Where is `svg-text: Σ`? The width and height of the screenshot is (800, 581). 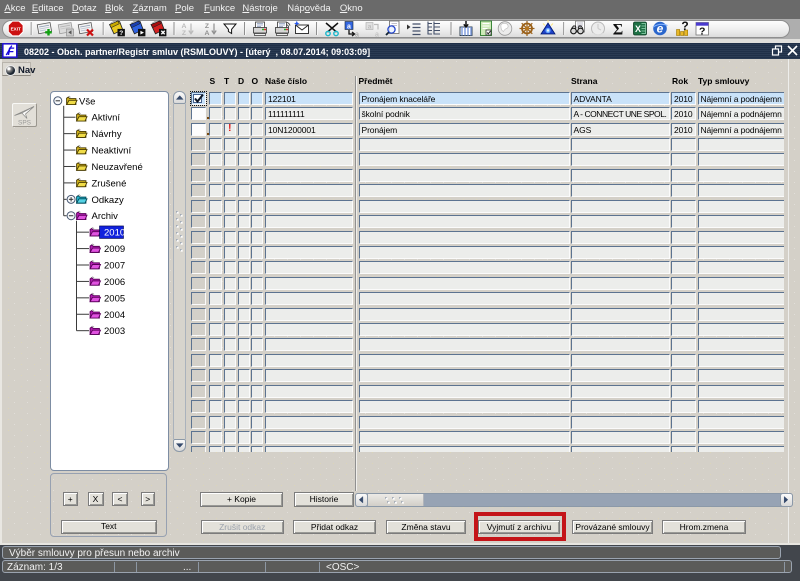 svg-text: Σ is located at coordinates (618, 30).